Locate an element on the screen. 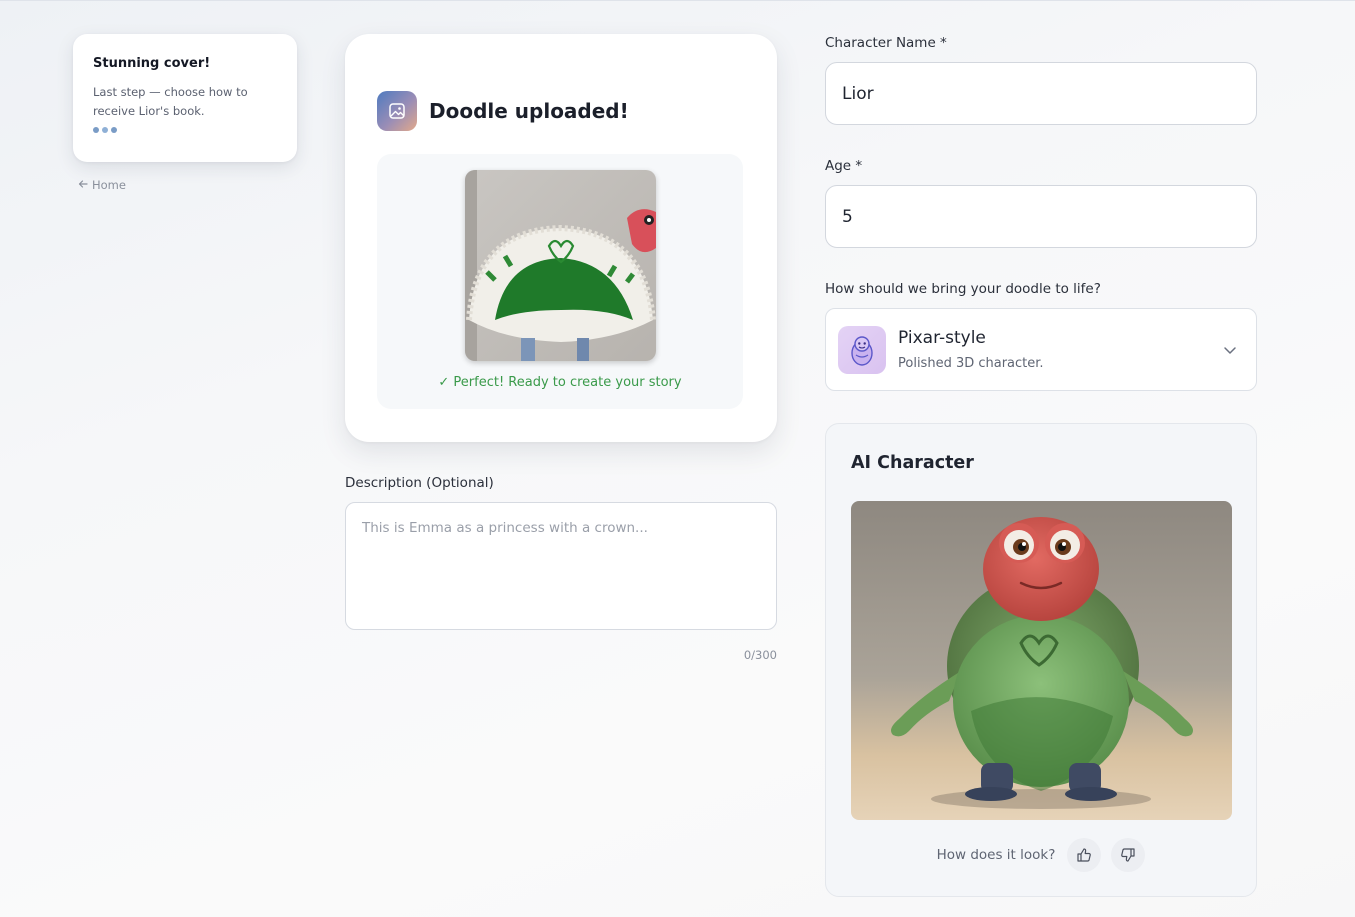 This screenshot has width=1355, height=917. name-input-value: Lior is located at coordinates (858, 93).